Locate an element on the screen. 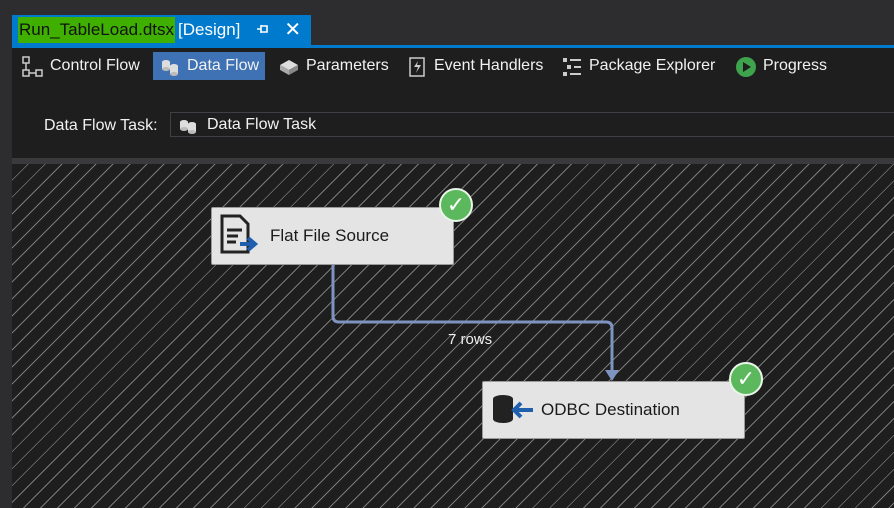 The height and width of the screenshot is (508, 894). task-selector-bar: Data Flow Task is located at coordinates (453, 123).